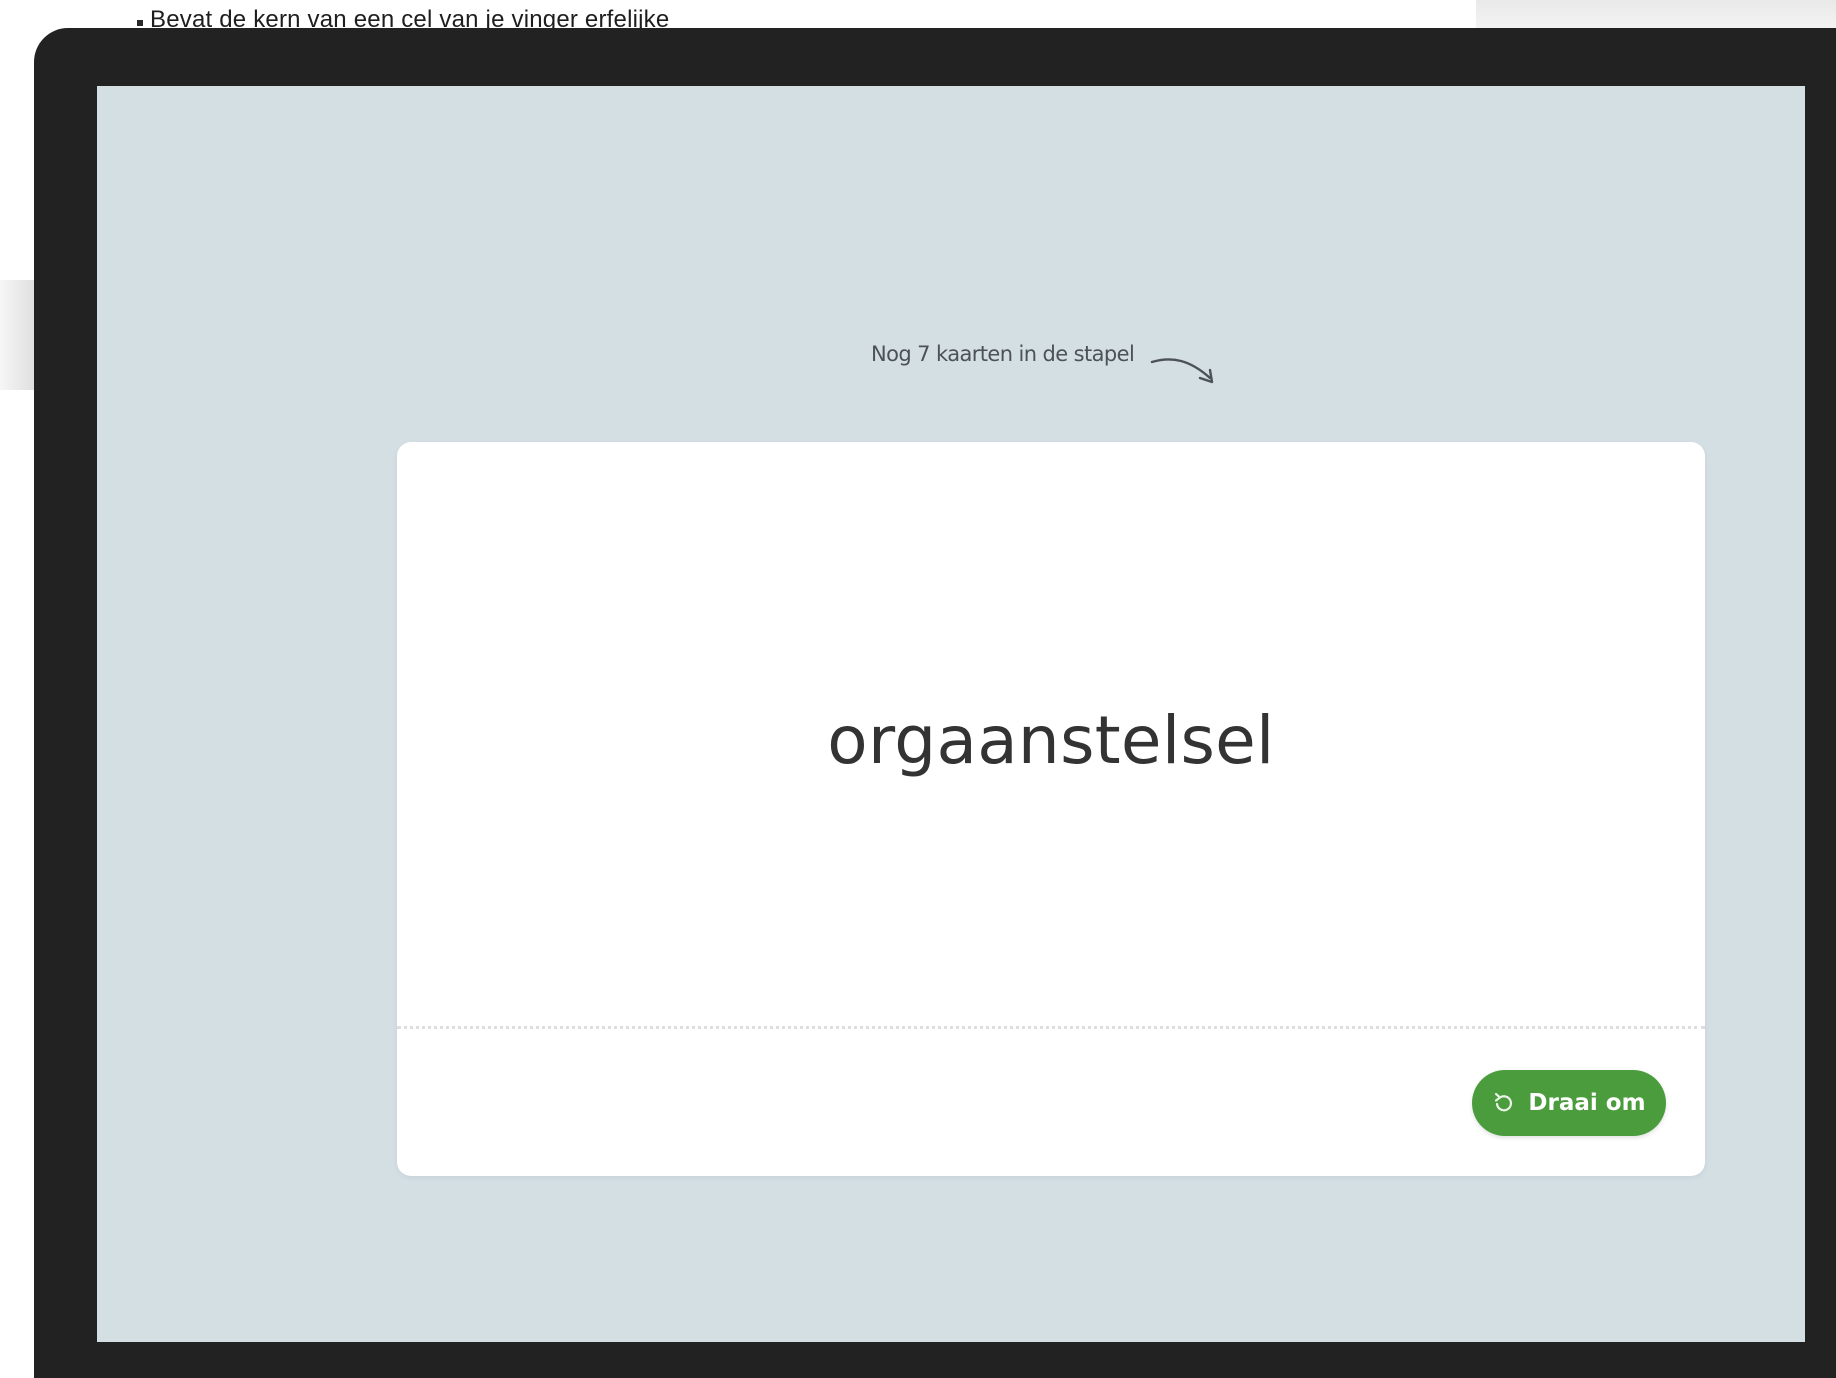  Describe the element at coordinates (1051, 740) in the screenshot. I see `card-term: orgaanstelsel` at that location.